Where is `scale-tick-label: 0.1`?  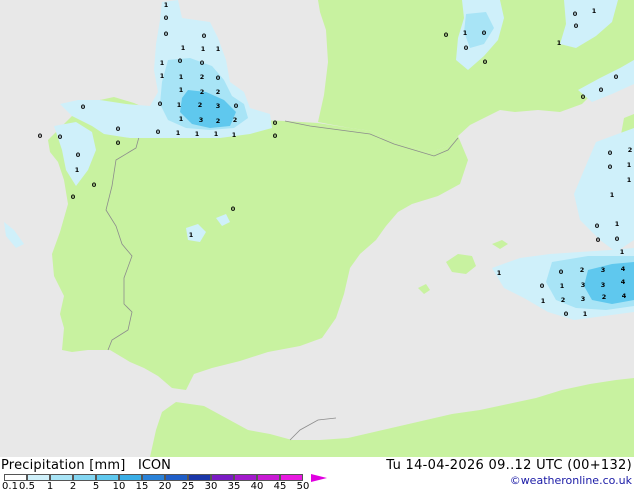 scale-tick-label: 0.1 is located at coordinates (10, 486).